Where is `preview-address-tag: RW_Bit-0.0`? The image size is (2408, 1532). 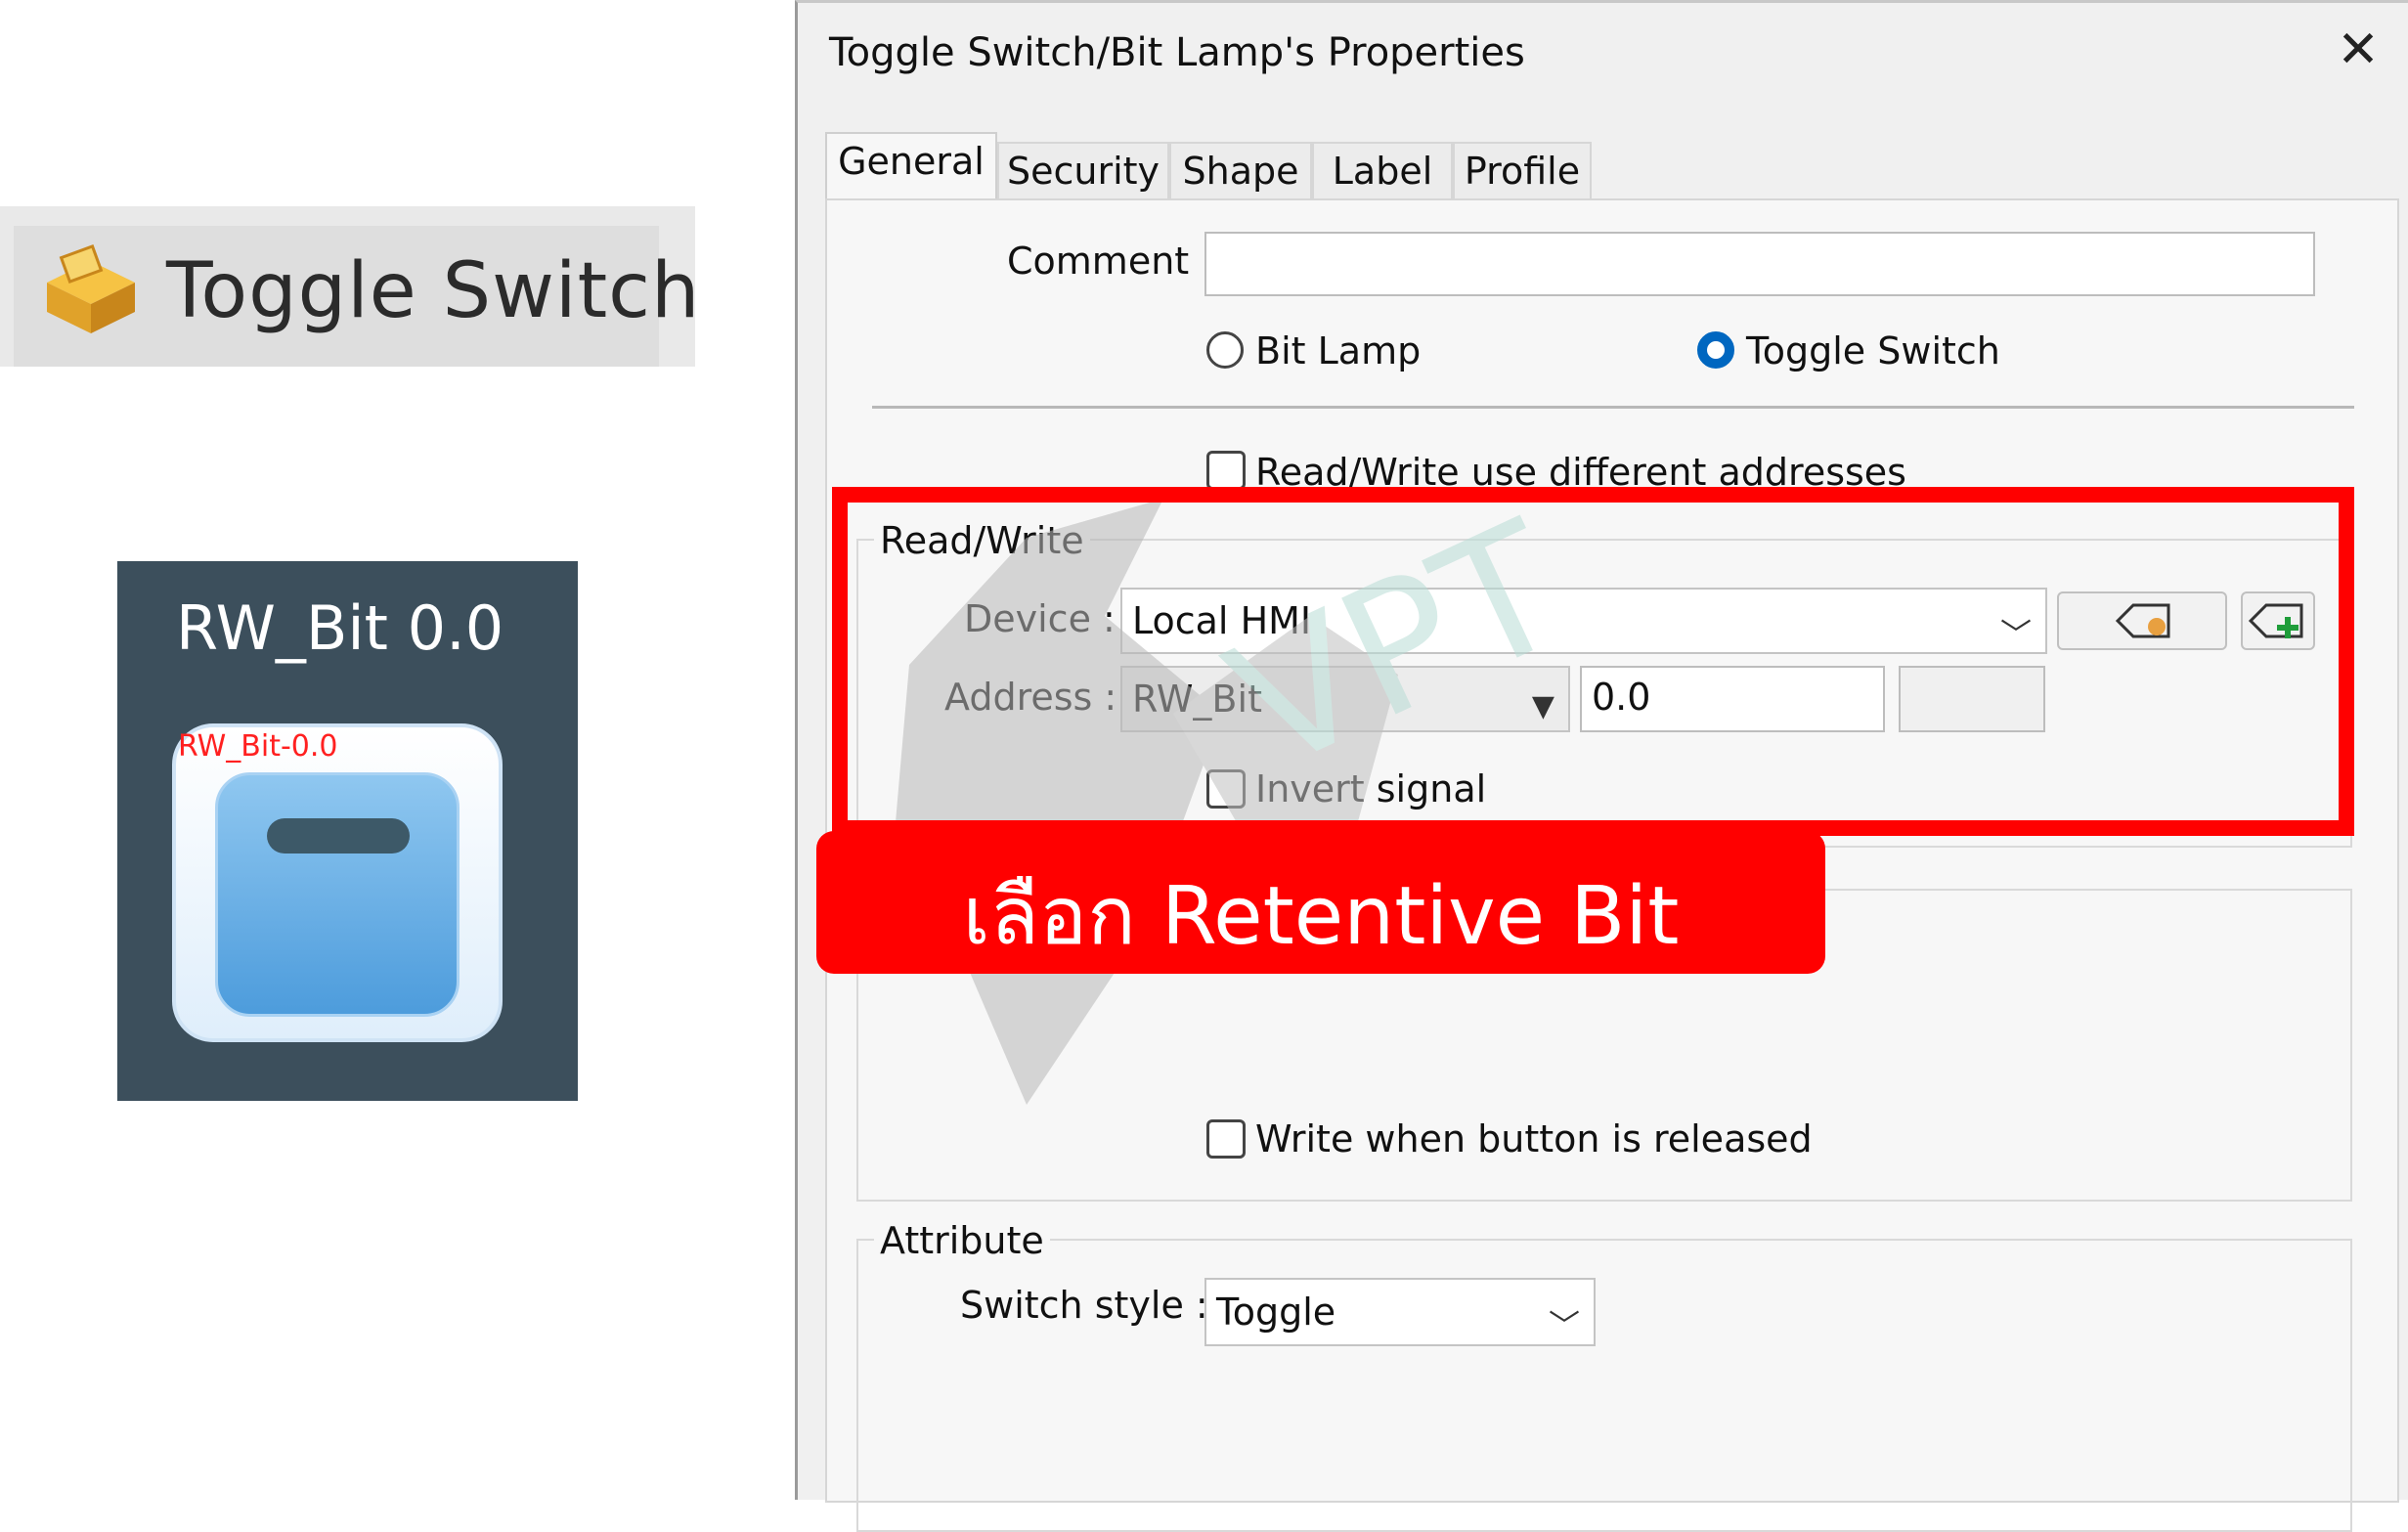 preview-address-tag: RW_Bit-0.0 is located at coordinates (258, 746).